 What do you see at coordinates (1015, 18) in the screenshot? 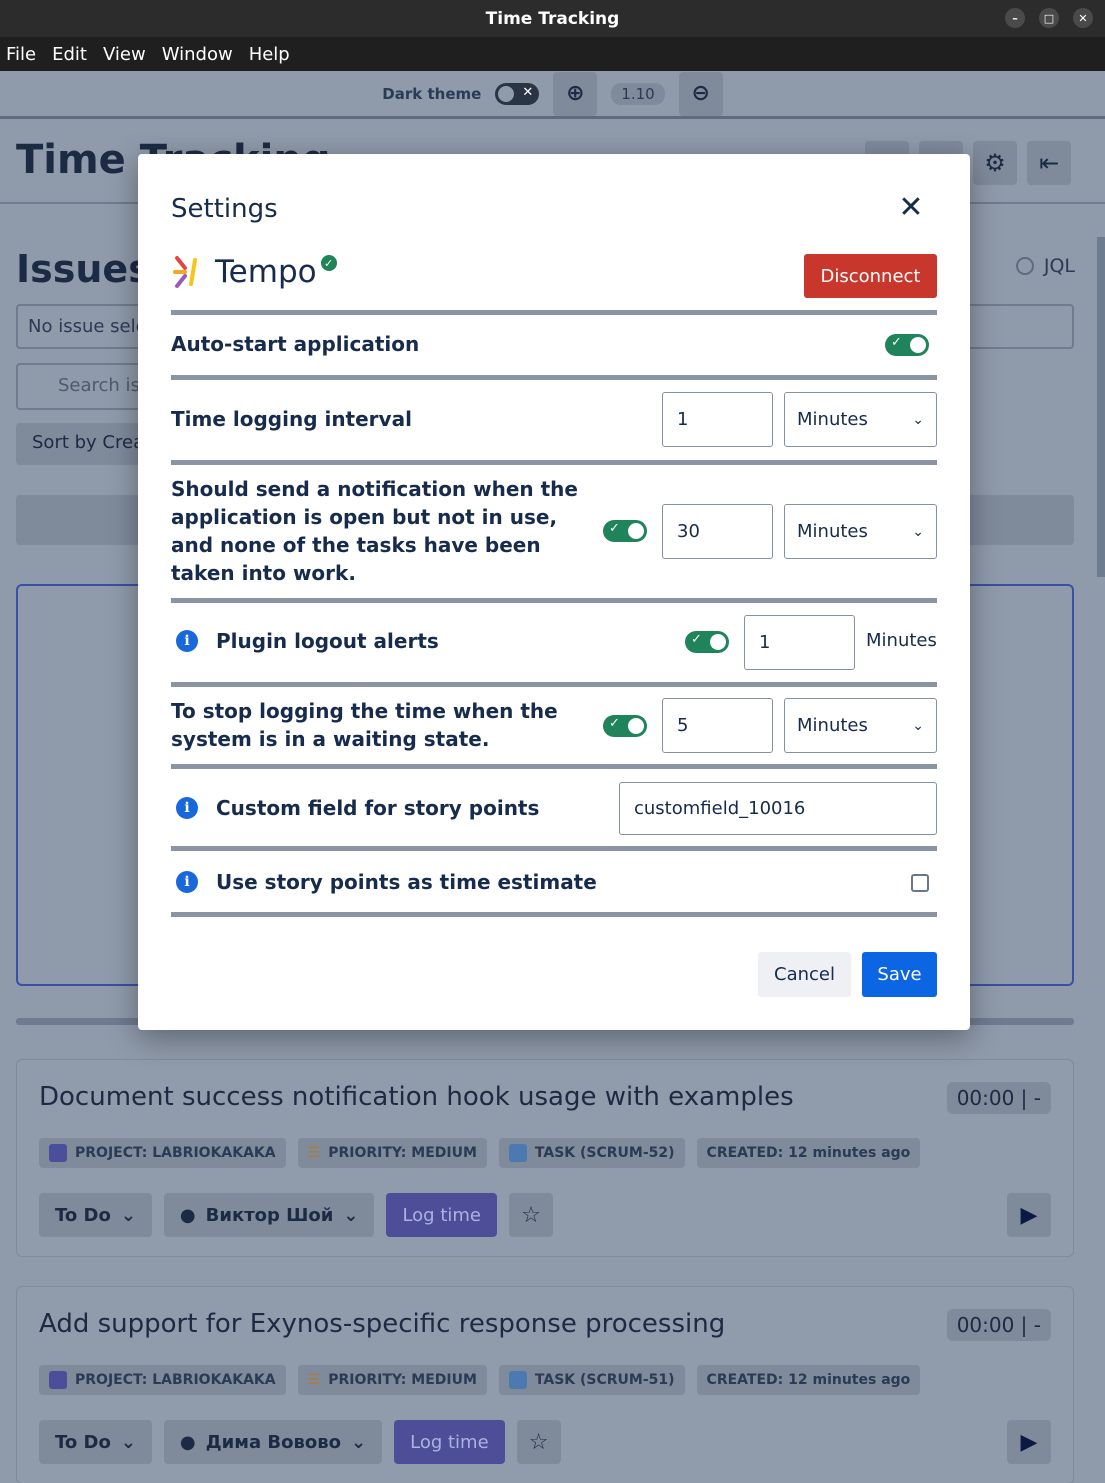
I see `minimize-icon: –` at bounding box center [1015, 18].